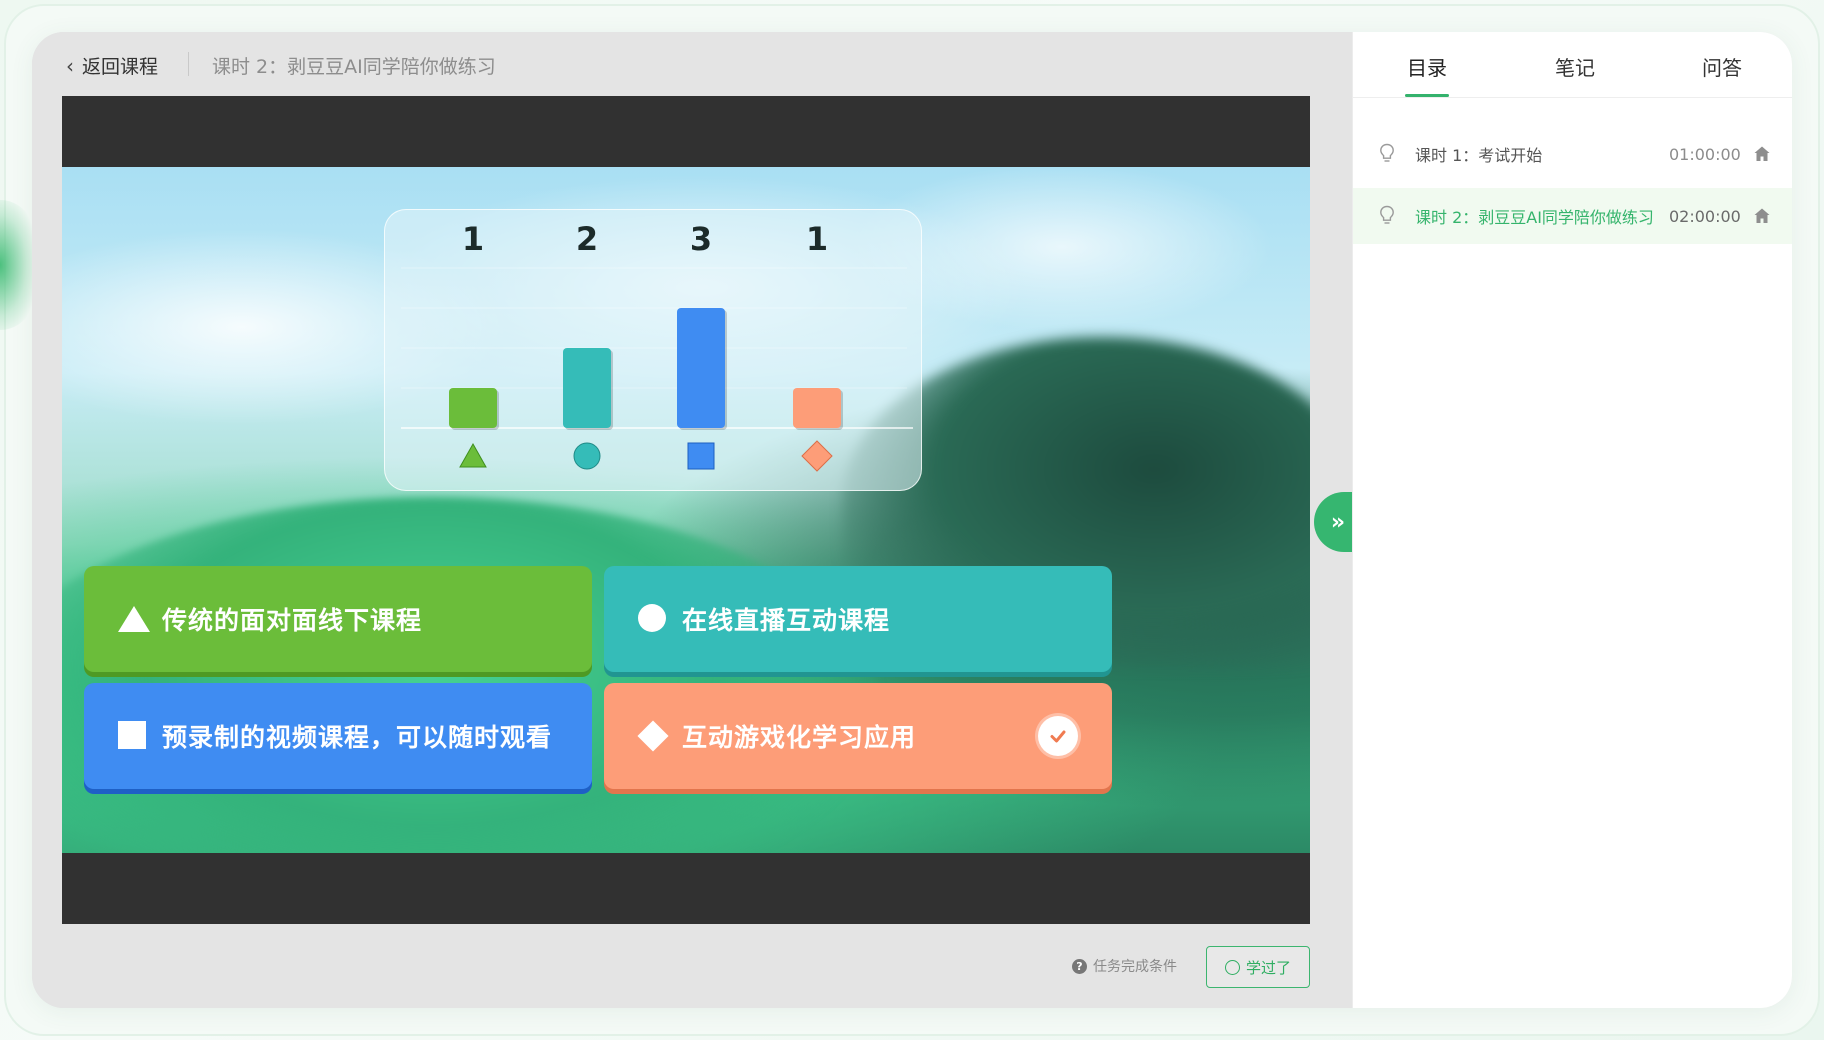 This screenshot has width=1824, height=1040. I want to click on lesson-title: 课时 2：剥豆豆AI同学陪你做练习, so click(1534, 217).